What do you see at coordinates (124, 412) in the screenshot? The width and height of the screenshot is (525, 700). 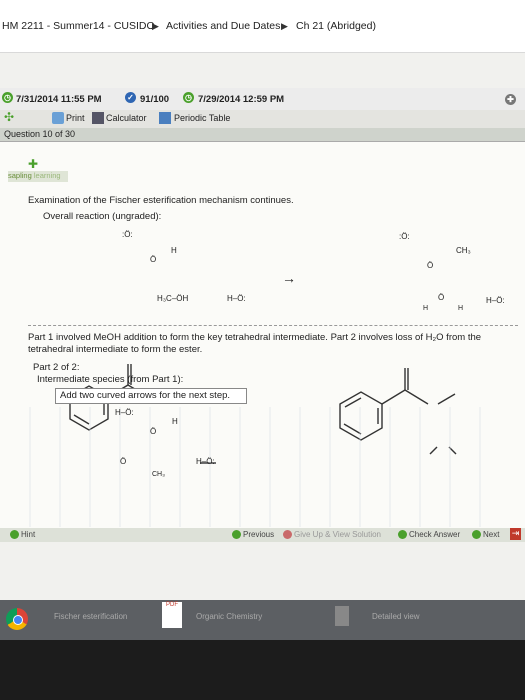 I see `intermediate-top-oh: H–Ö:` at bounding box center [124, 412].